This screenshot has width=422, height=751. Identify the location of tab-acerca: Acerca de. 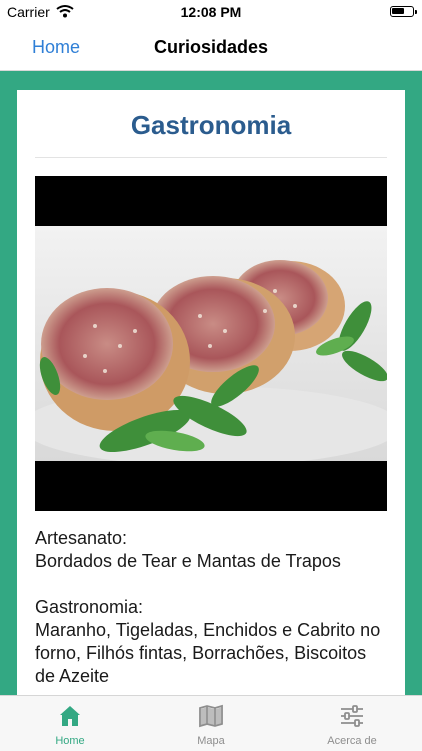
(352, 723).